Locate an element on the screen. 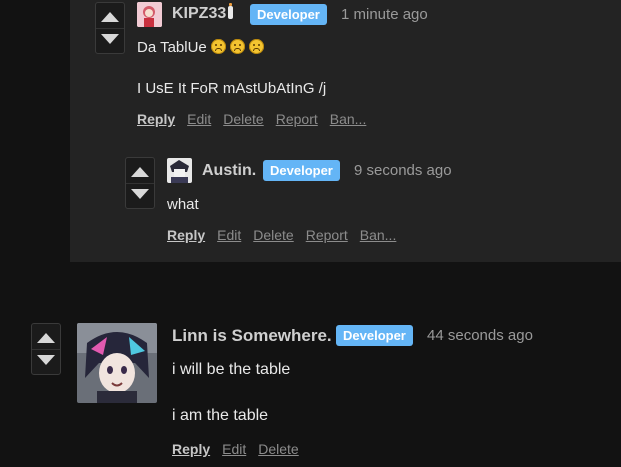 The height and width of the screenshot is (467, 621). comment-line: Da TablUe is located at coordinates (172, 47).